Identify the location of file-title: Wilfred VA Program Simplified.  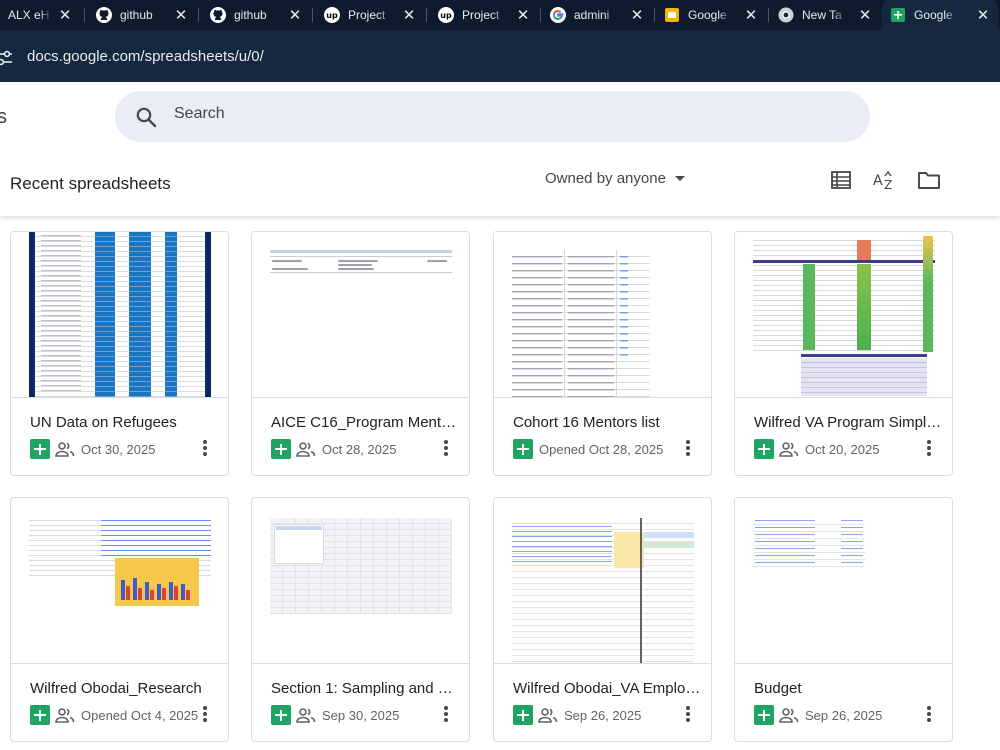
(849, 422).